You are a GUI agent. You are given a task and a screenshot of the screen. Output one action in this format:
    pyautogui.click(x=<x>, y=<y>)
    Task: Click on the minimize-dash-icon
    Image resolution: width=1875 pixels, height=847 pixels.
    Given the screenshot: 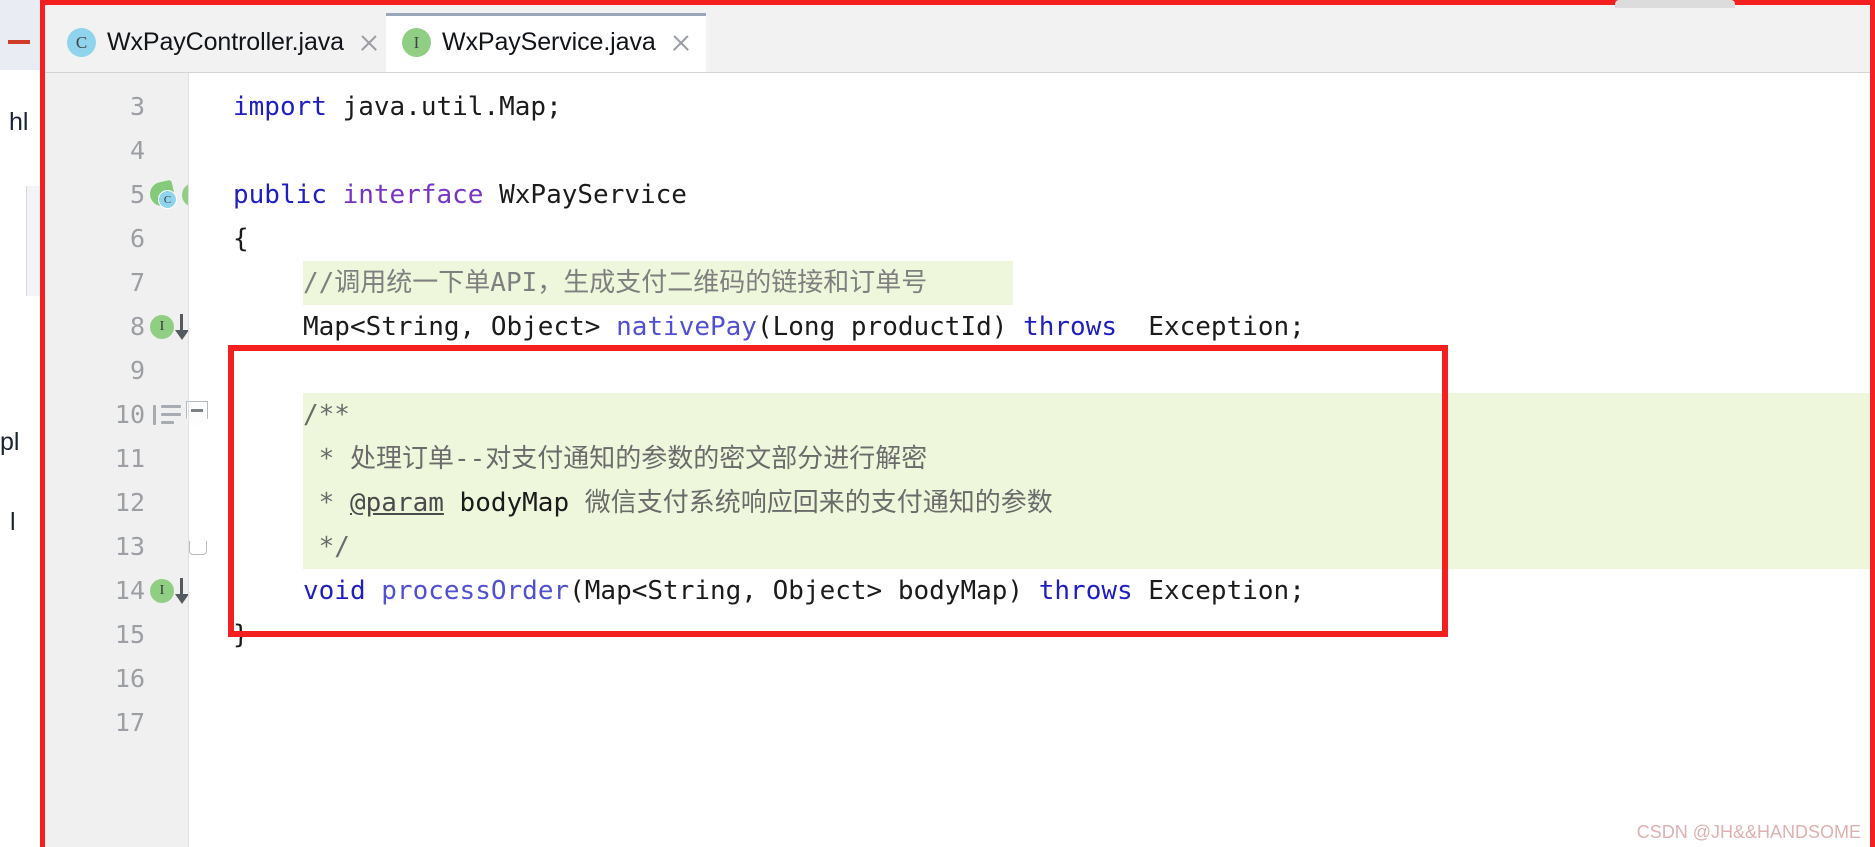 What is the action you would take?
    pyautogui.click(x=19, y=42)
    